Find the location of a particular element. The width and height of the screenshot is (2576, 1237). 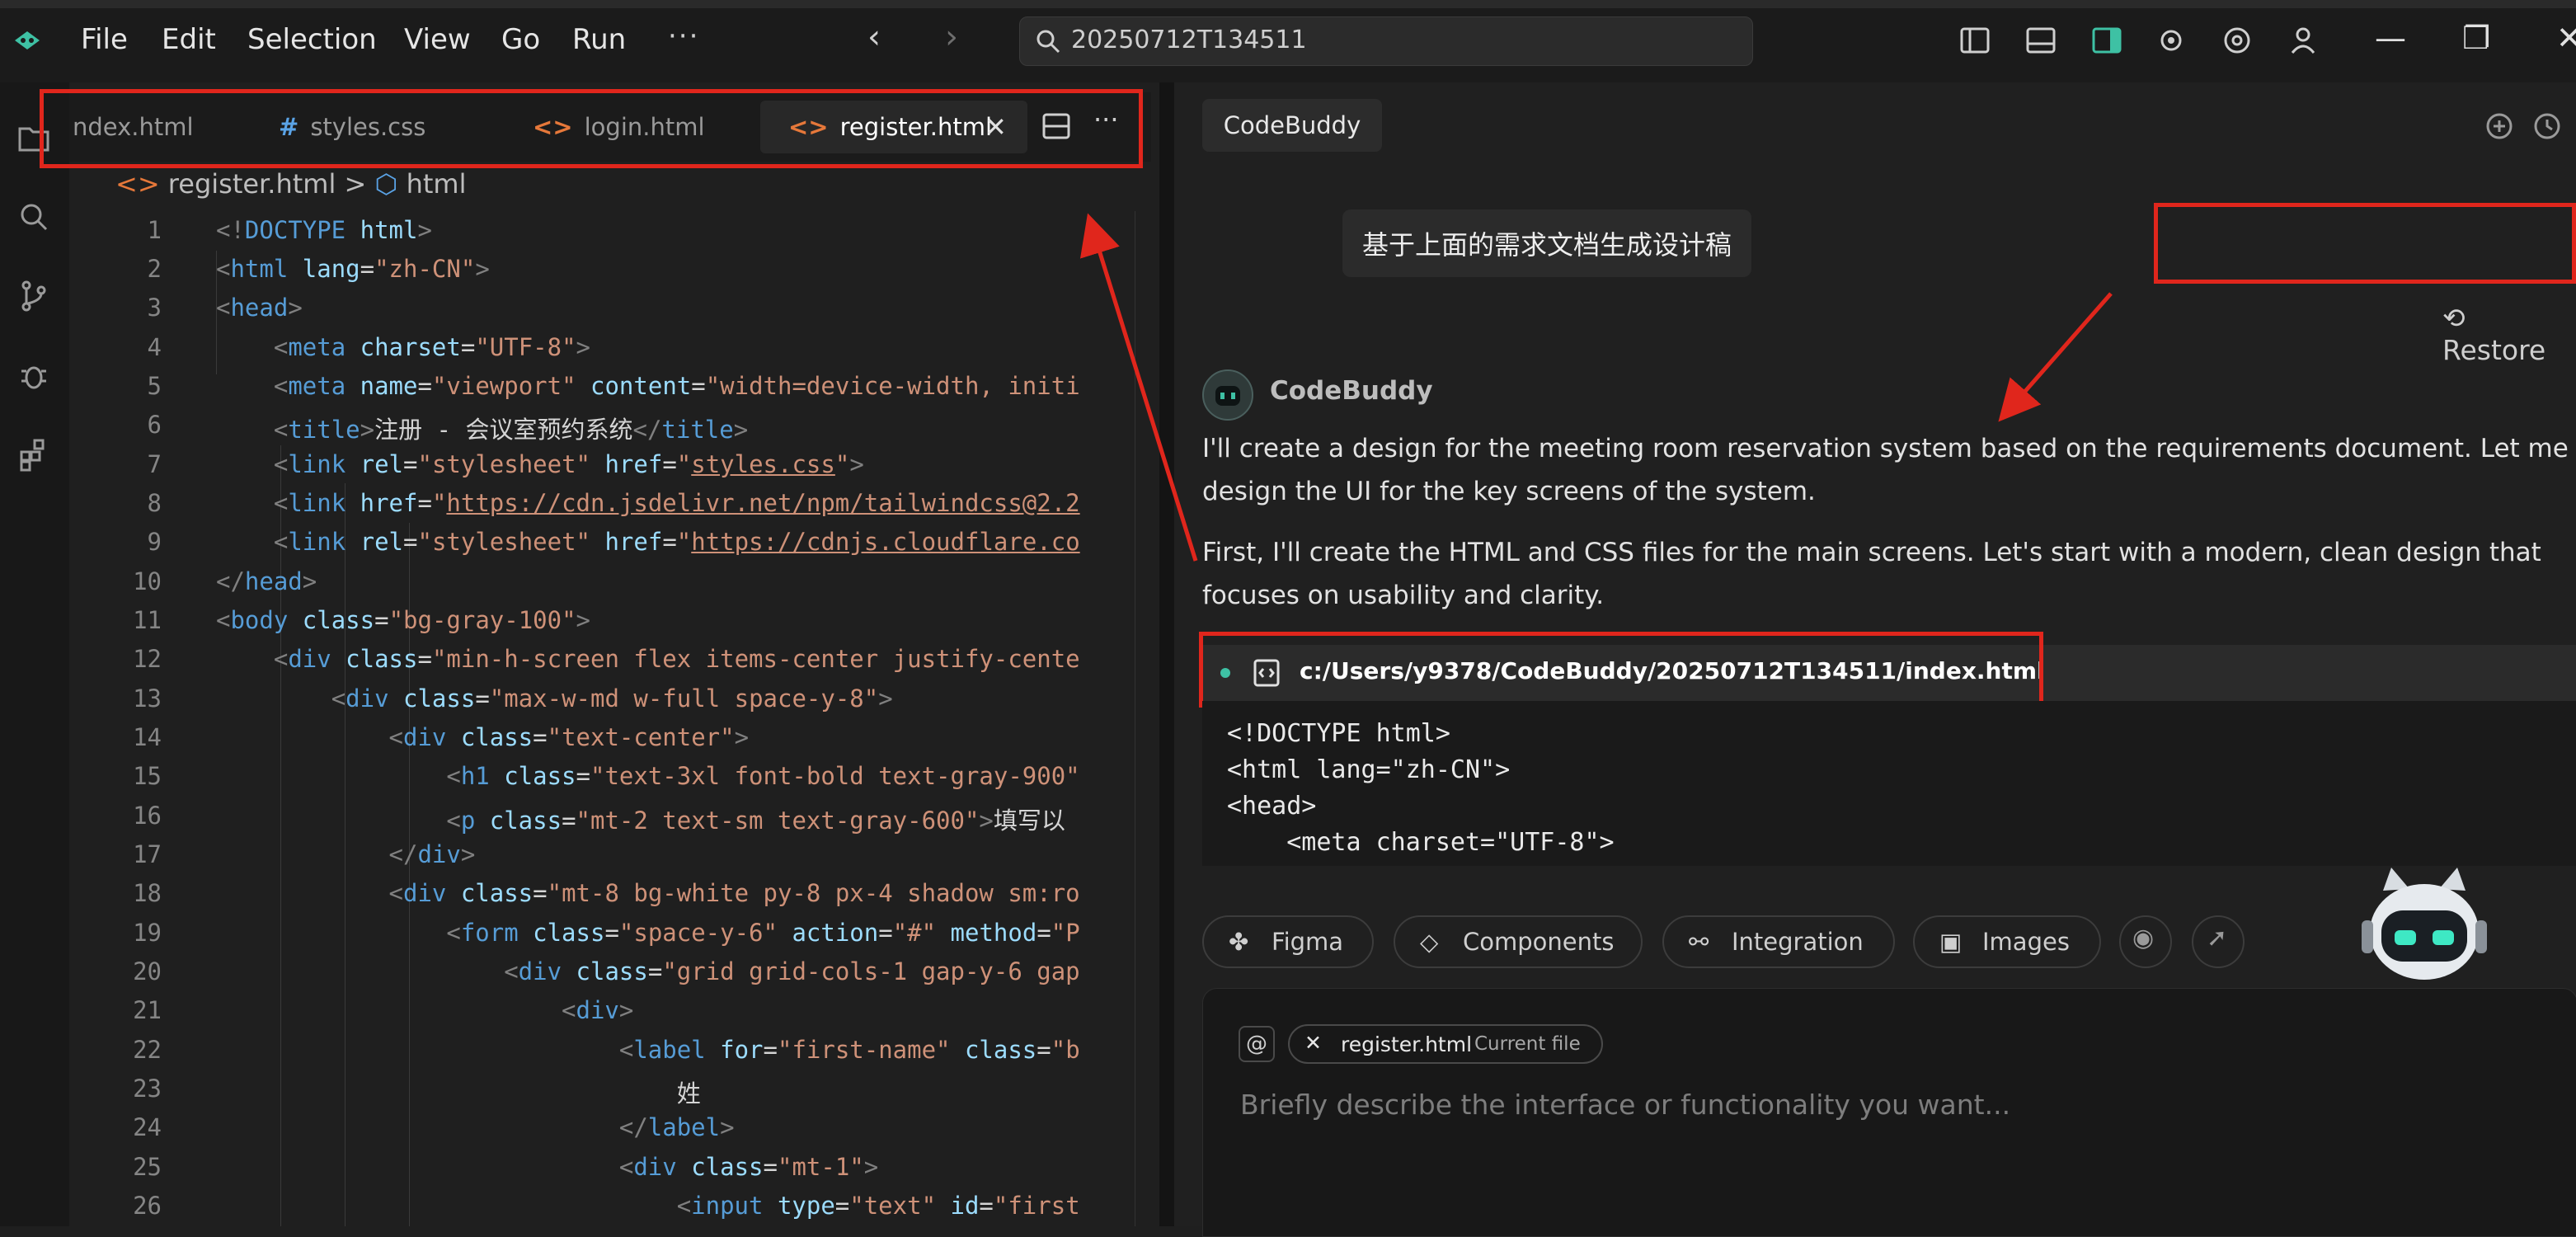

extensions-icon is located at coordinates (34, 454).